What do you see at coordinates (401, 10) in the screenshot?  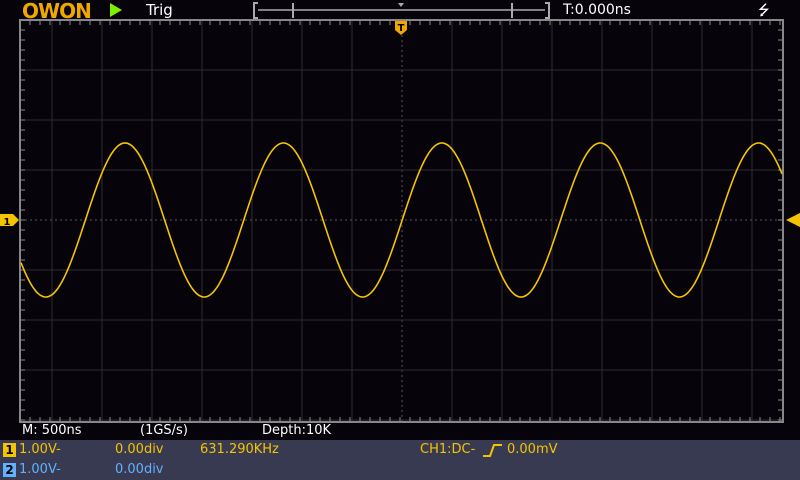 I see `memory-position-bar` at bounding box center [401, 10].